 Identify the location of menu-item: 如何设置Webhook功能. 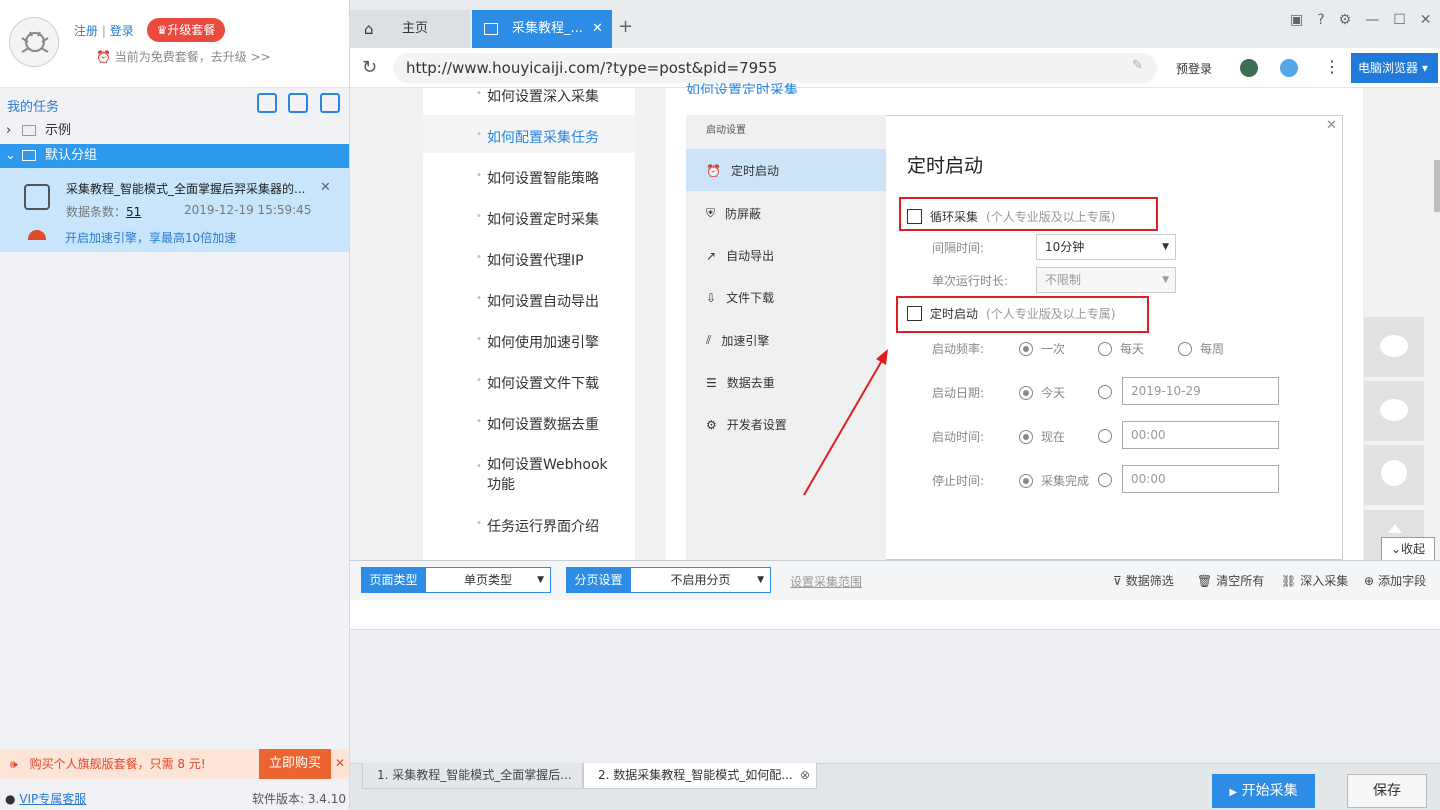
(546, 475).